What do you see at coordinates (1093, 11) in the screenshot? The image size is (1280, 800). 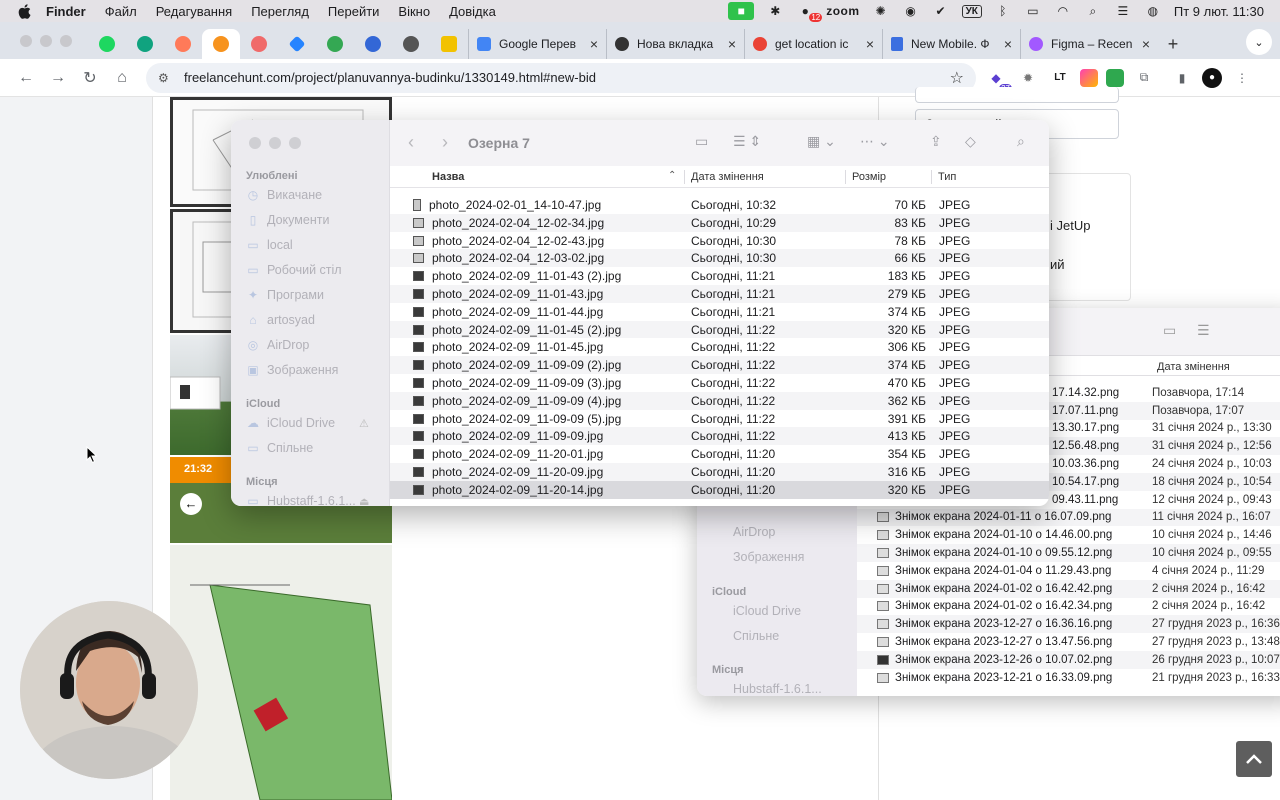 I see `spotlight-search-icon: ⌕` at bounding box center [1093, 11].